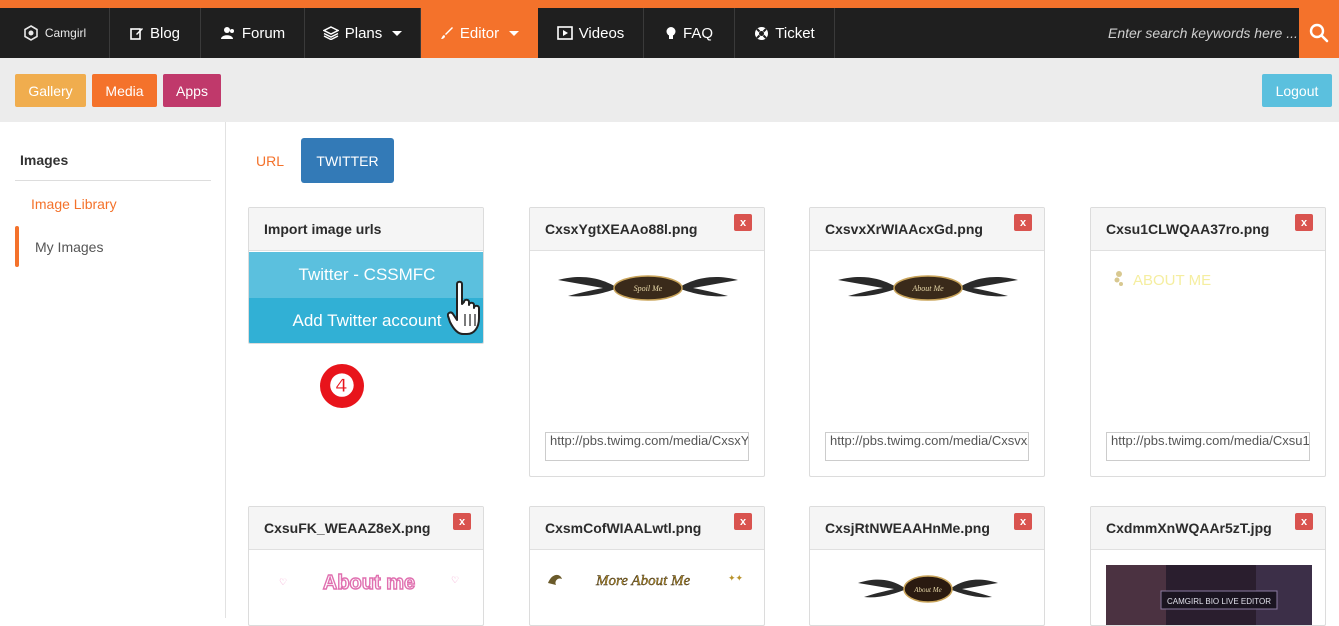 Image resolution: width=1339 pixels, height=626 pixels. Describe the element at coordinates (736, 578) in the screenshot. I see `sparkle-glyph: ✦✦` at that location.